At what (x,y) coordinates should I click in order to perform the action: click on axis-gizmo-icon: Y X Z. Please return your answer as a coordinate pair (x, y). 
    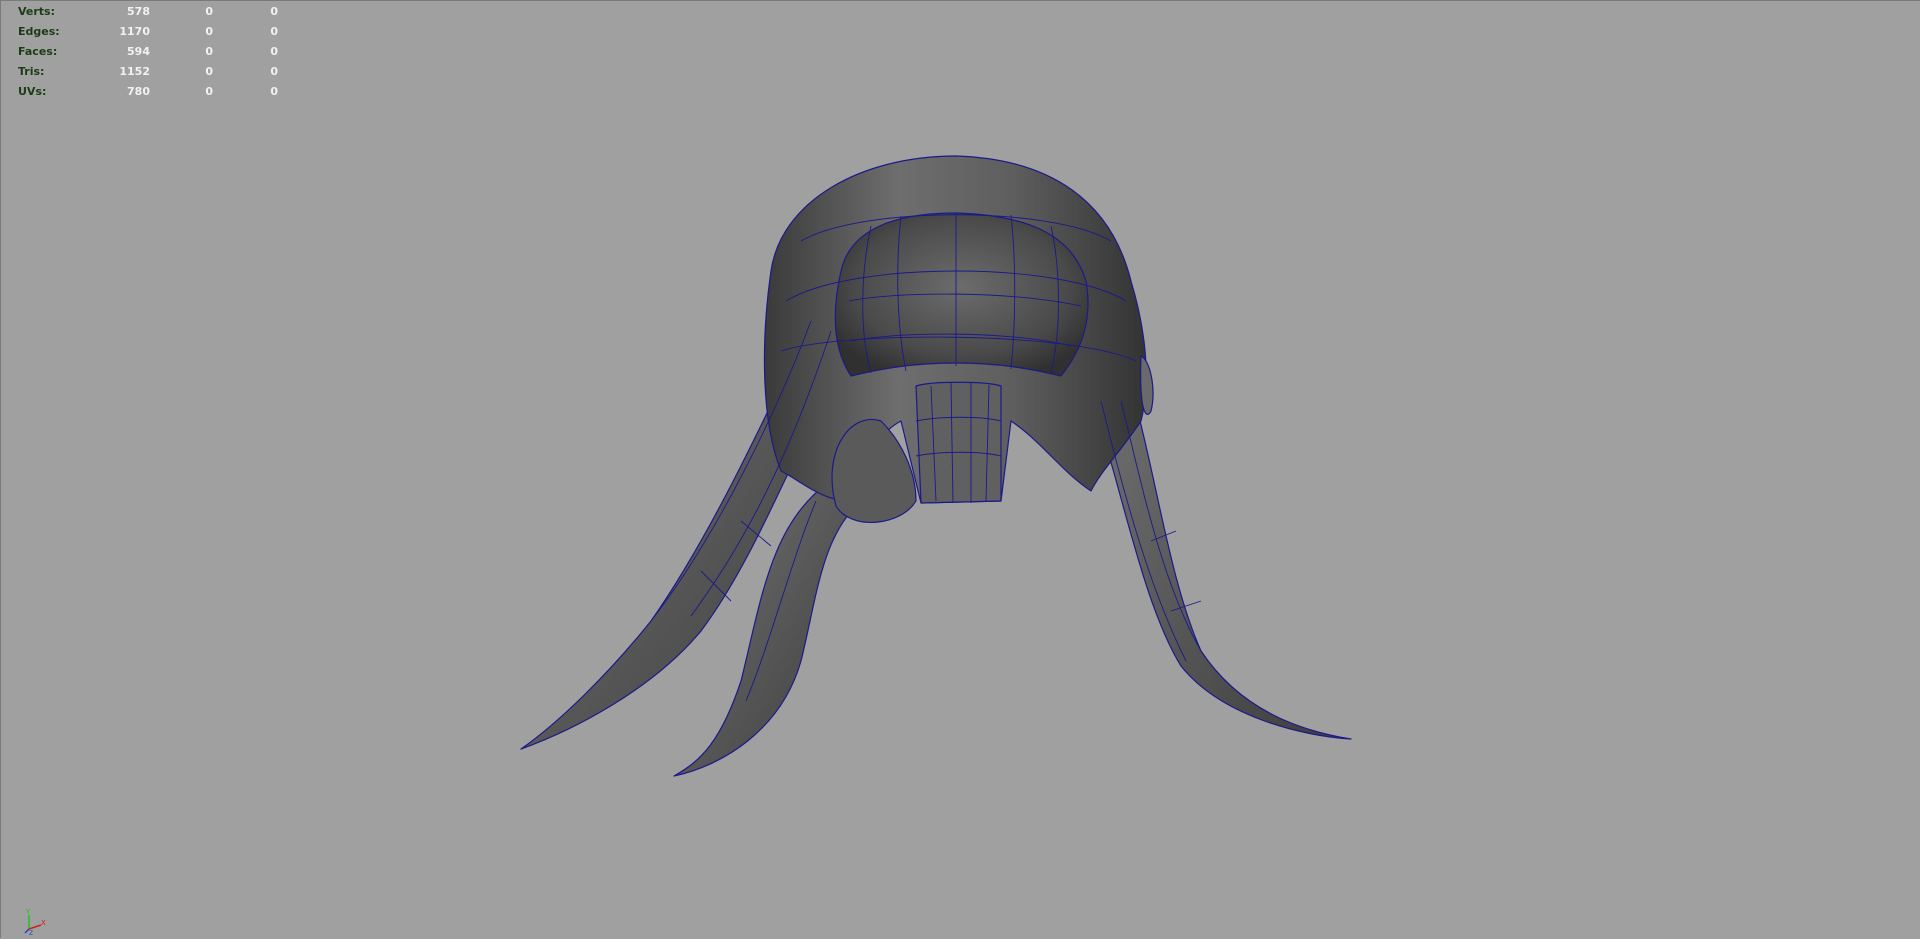
    Looking at the image, I should click on (35, 921).